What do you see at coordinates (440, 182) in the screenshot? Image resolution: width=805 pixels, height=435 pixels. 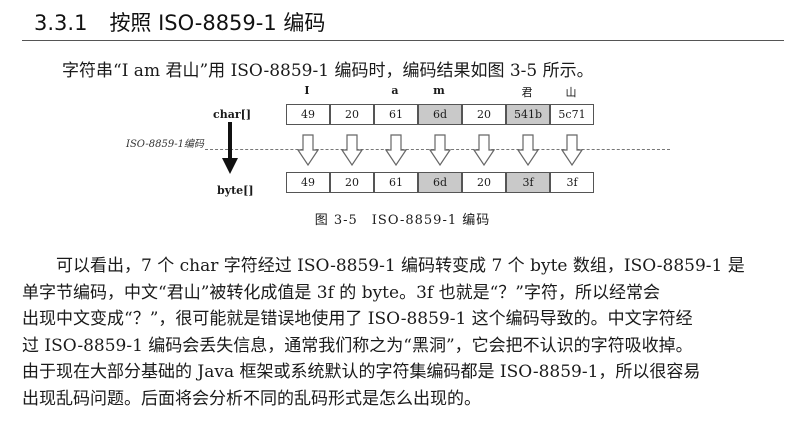 I see `byte-cell: 6d` at bounding box center [440, 182].